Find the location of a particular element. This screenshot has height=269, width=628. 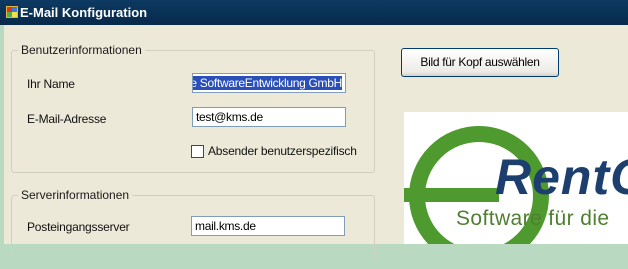

incoming-server-label: Posteingangsserver is located at coordinates (78, 227).